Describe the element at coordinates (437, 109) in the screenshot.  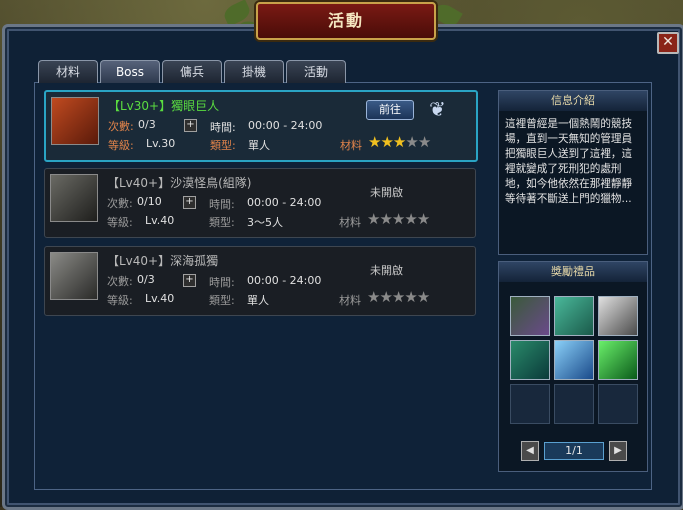
I see `wing-teleport-icon: ❦` at that location.